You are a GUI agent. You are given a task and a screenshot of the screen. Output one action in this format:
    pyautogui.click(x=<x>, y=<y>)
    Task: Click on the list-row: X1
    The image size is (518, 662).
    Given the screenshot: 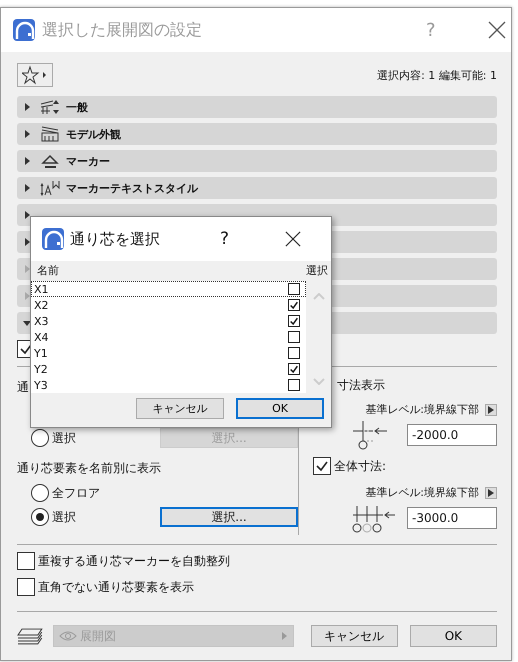 What is the action you would take?
    pyautogui.click(x=168, y=289)
    